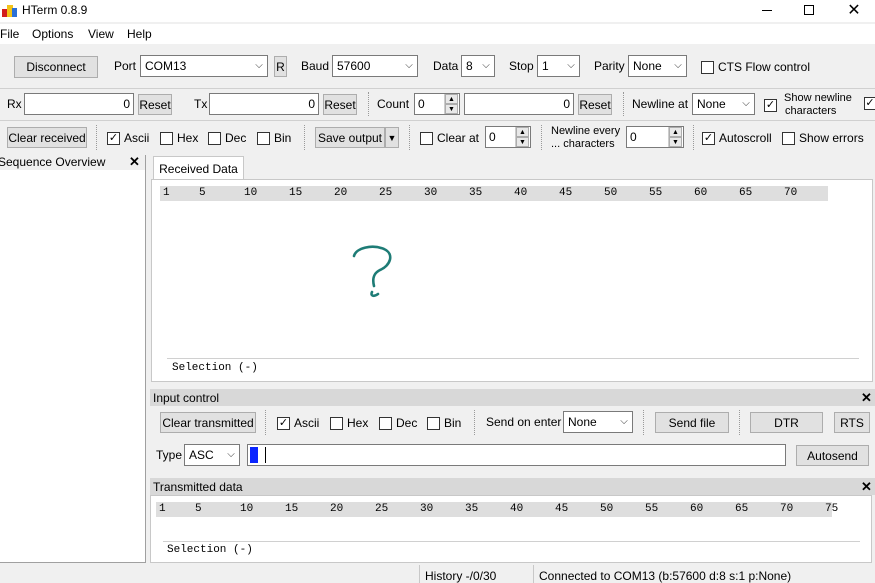 This screenshot has width=875, height=583. I want to click on refresh-ports-button: R, so click(280, 66).